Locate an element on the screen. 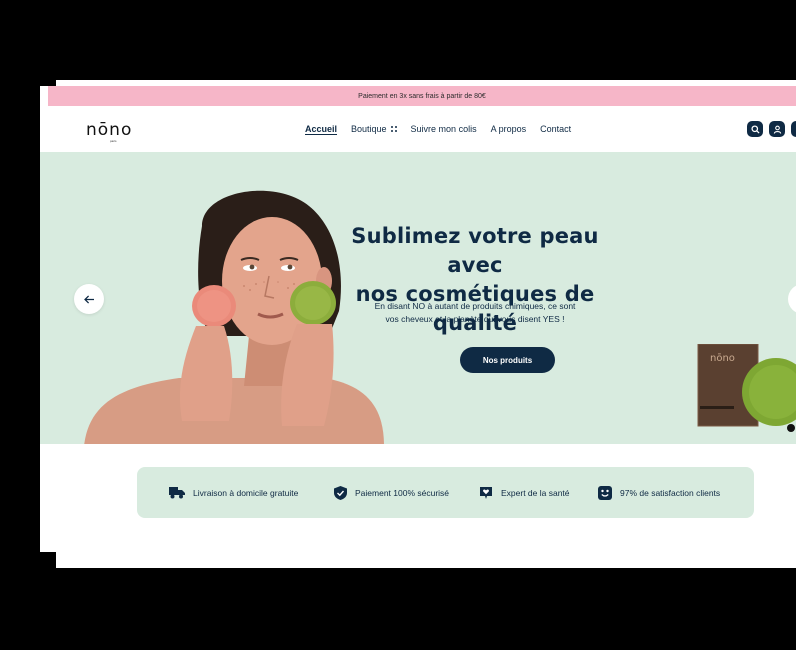 The height and width of the screenshot is (650, 796). nav-item-contact: Contact is located at coordinates (555, 129).